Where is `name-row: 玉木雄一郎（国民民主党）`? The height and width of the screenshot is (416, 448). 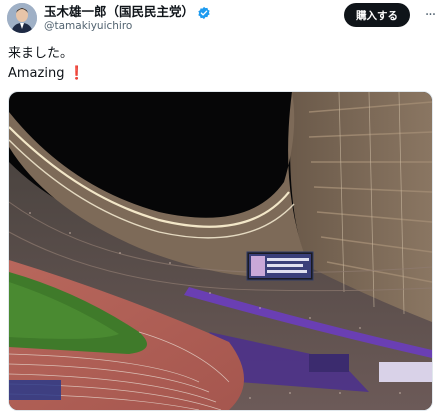 name-row: 玉木雄一郎（国民民主党） is located at coordinates (127, 11).